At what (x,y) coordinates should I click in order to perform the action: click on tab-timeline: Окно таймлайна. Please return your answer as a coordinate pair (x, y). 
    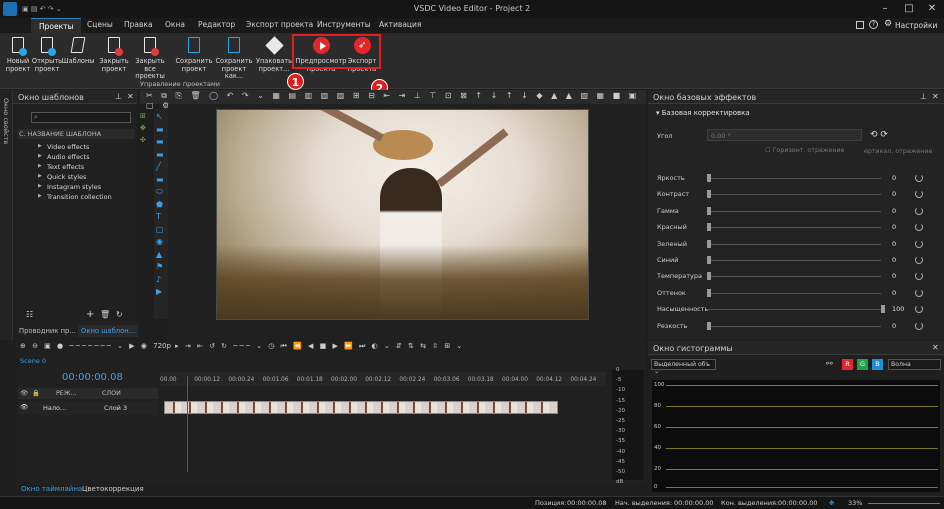
    Looking at the image, I should click on (51, 489).